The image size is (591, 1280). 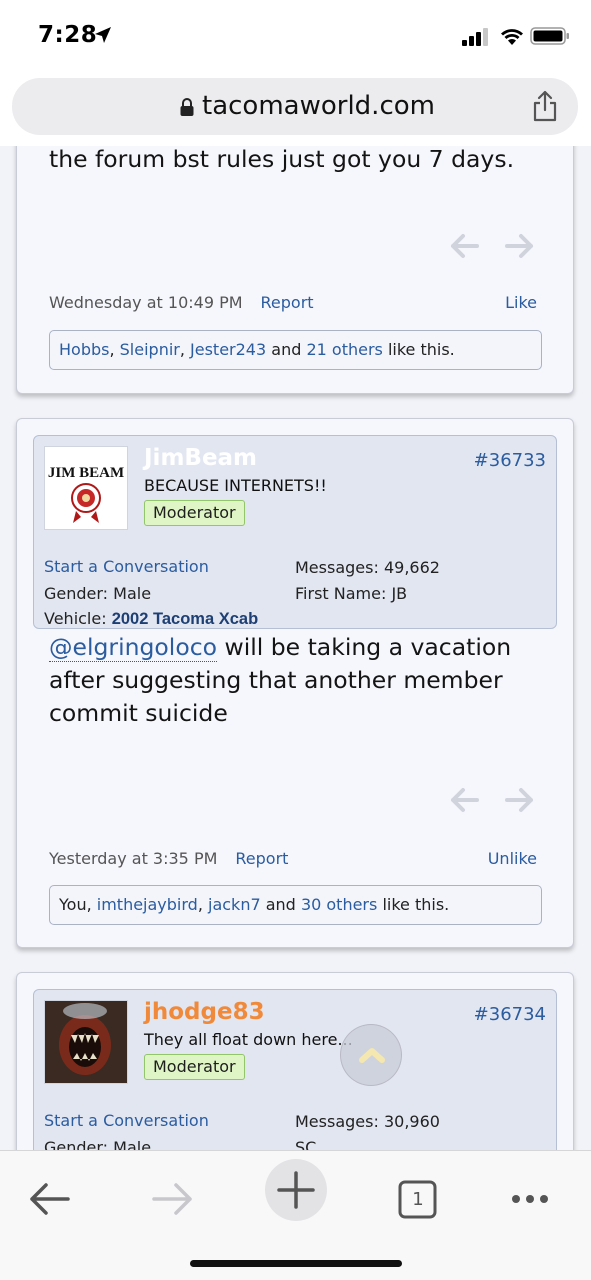 What do you see at coordinates (86, 494) in the screenshot?
I see `jim-beam-logo: JIM BEAM` at bounding box center [86, 494].